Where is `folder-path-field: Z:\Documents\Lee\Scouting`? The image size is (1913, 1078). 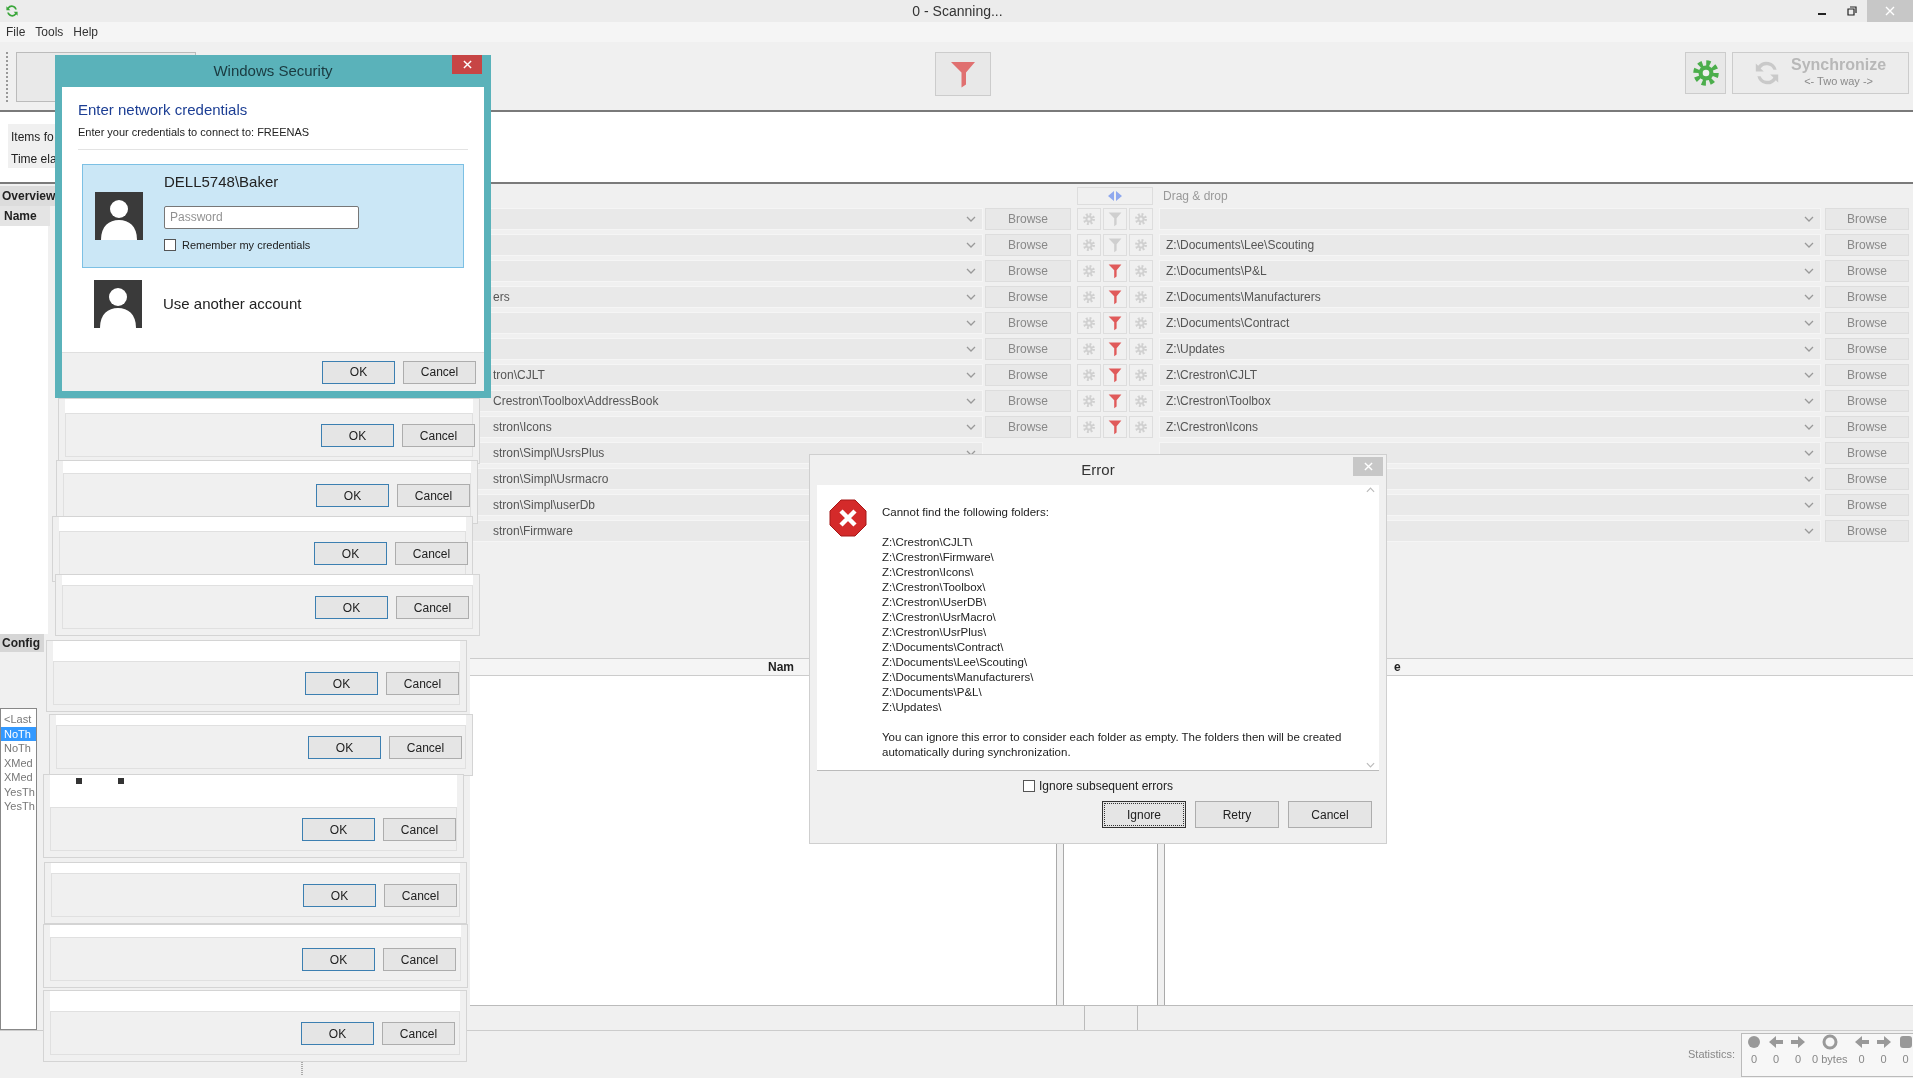 folder-path-field: Z:\Documents\Lee\Scouting is located at coordinates (1490, 245).